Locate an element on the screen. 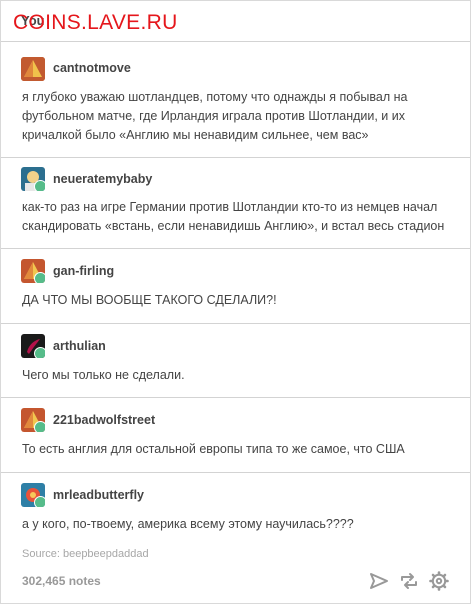  username: neueratemybaby is located at coordinates (102, 179).